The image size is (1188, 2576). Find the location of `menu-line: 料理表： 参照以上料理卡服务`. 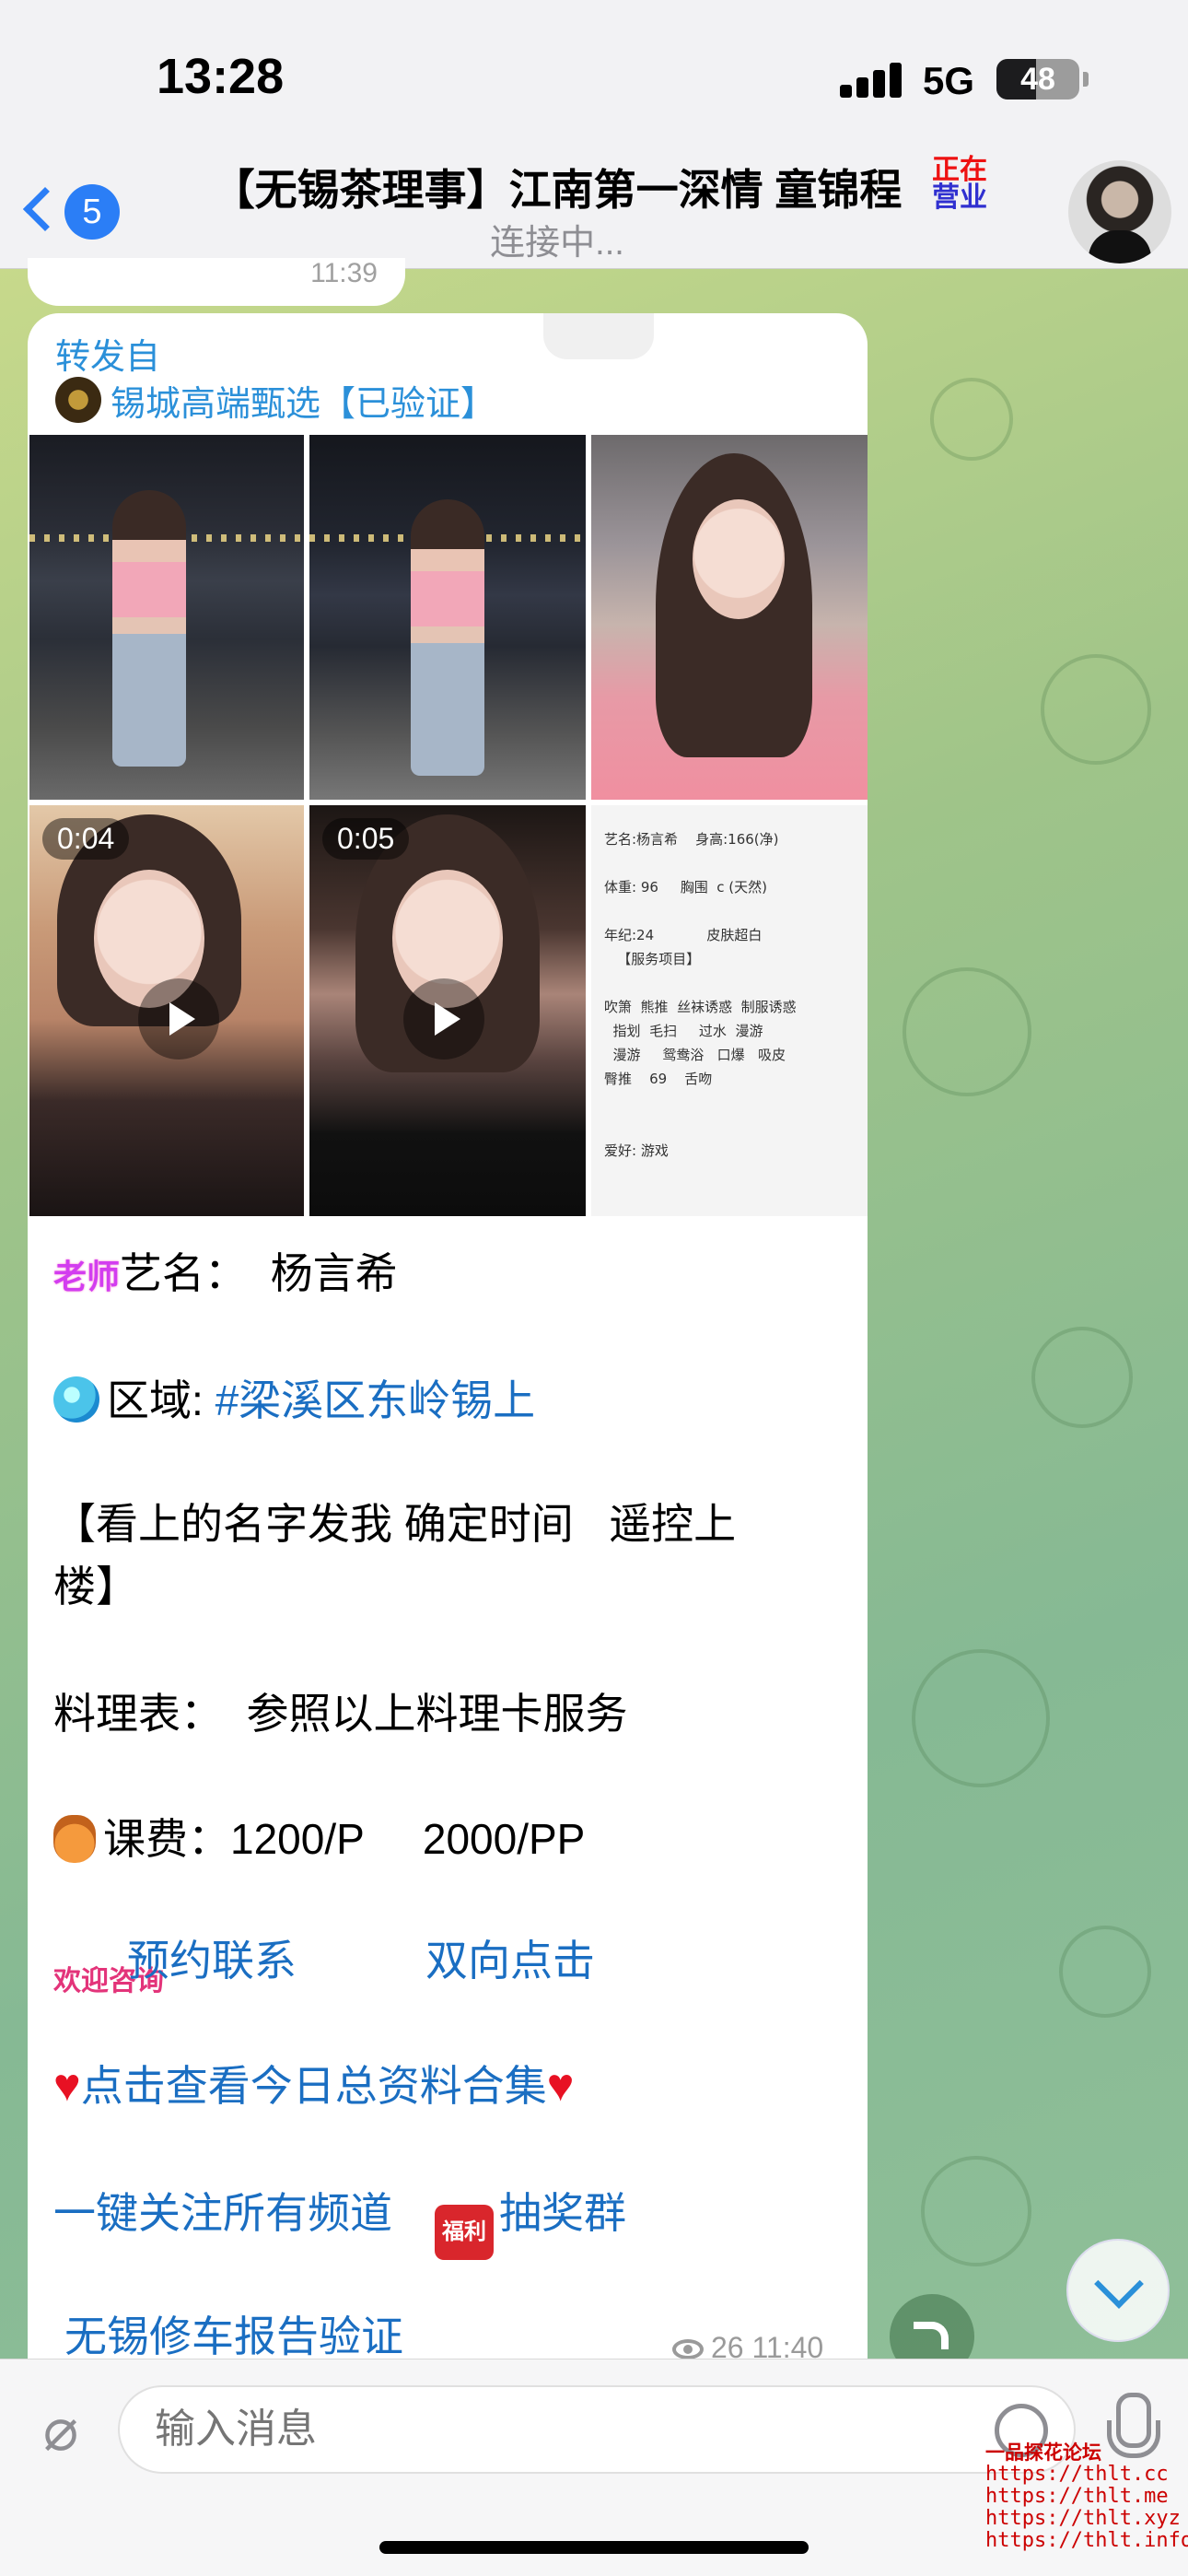

menu-line: 料理表： 参照以上料理卡服务 is located at coordinates (340, 1714).